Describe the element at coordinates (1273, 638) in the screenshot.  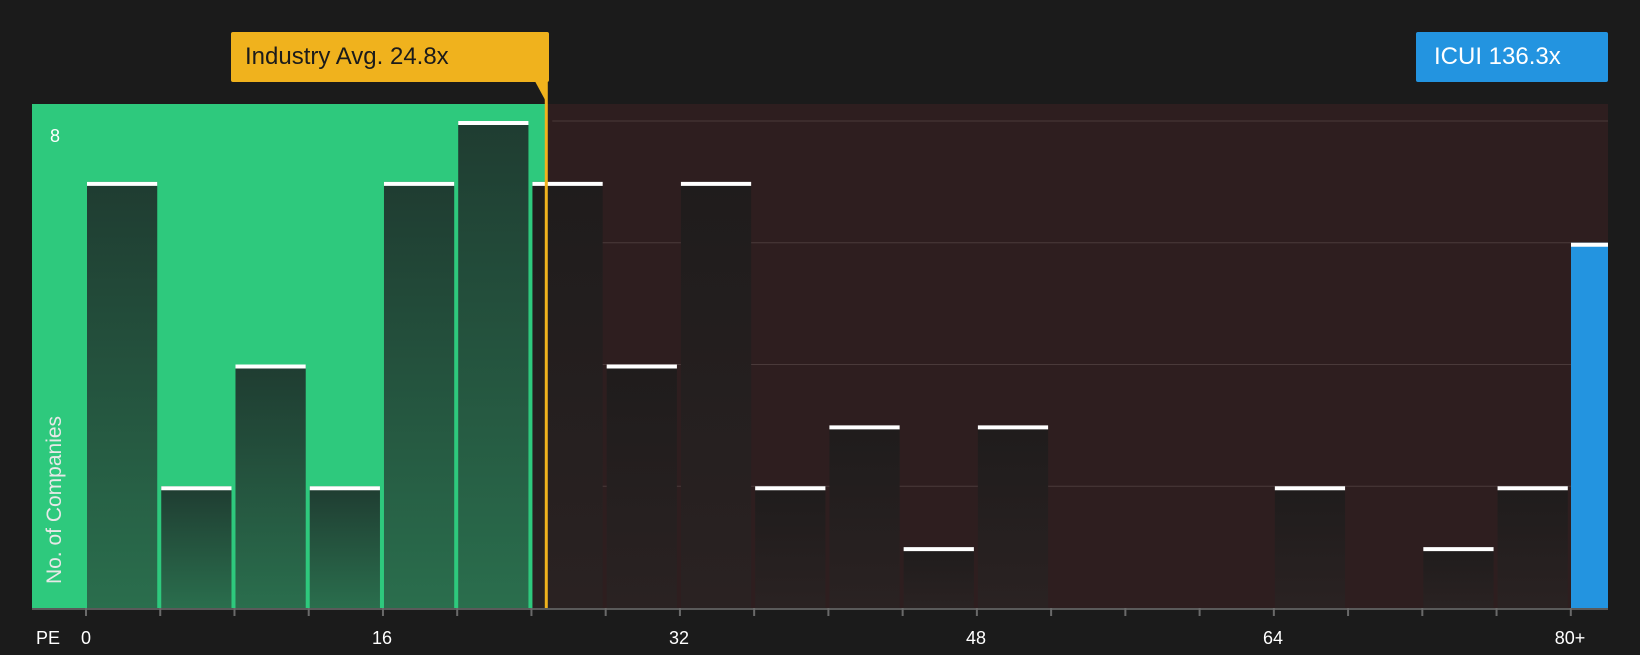
I see `x-tick-label: 64` at that location.